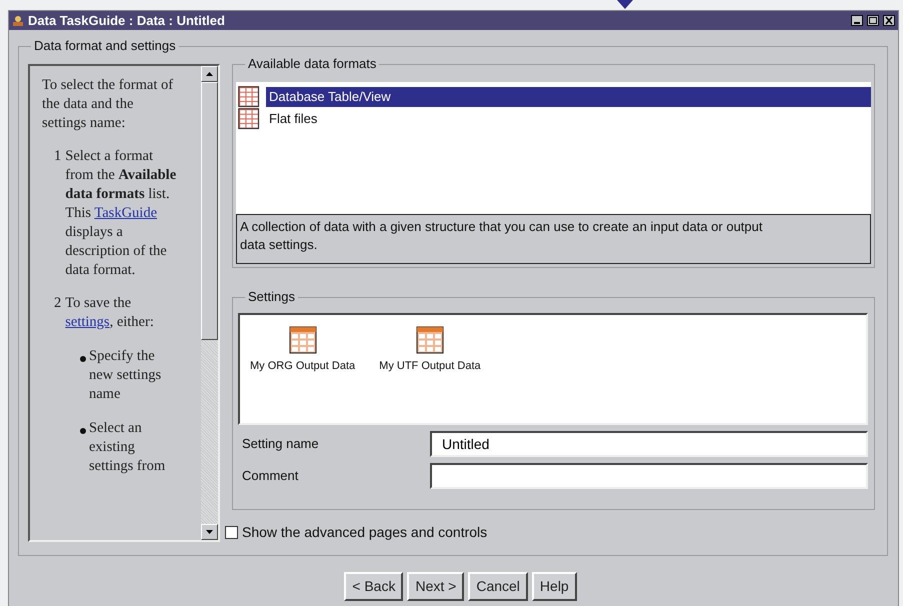  Describe the element at coordinates (649, 444) in the screenshot. I see `input-field: Untitled` at that location.